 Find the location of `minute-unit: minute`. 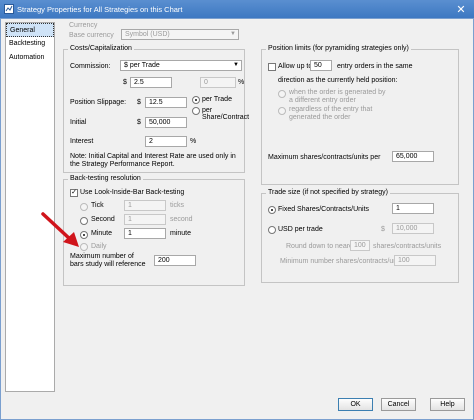

minute-unit: minute is located at coordinates (181, 233).